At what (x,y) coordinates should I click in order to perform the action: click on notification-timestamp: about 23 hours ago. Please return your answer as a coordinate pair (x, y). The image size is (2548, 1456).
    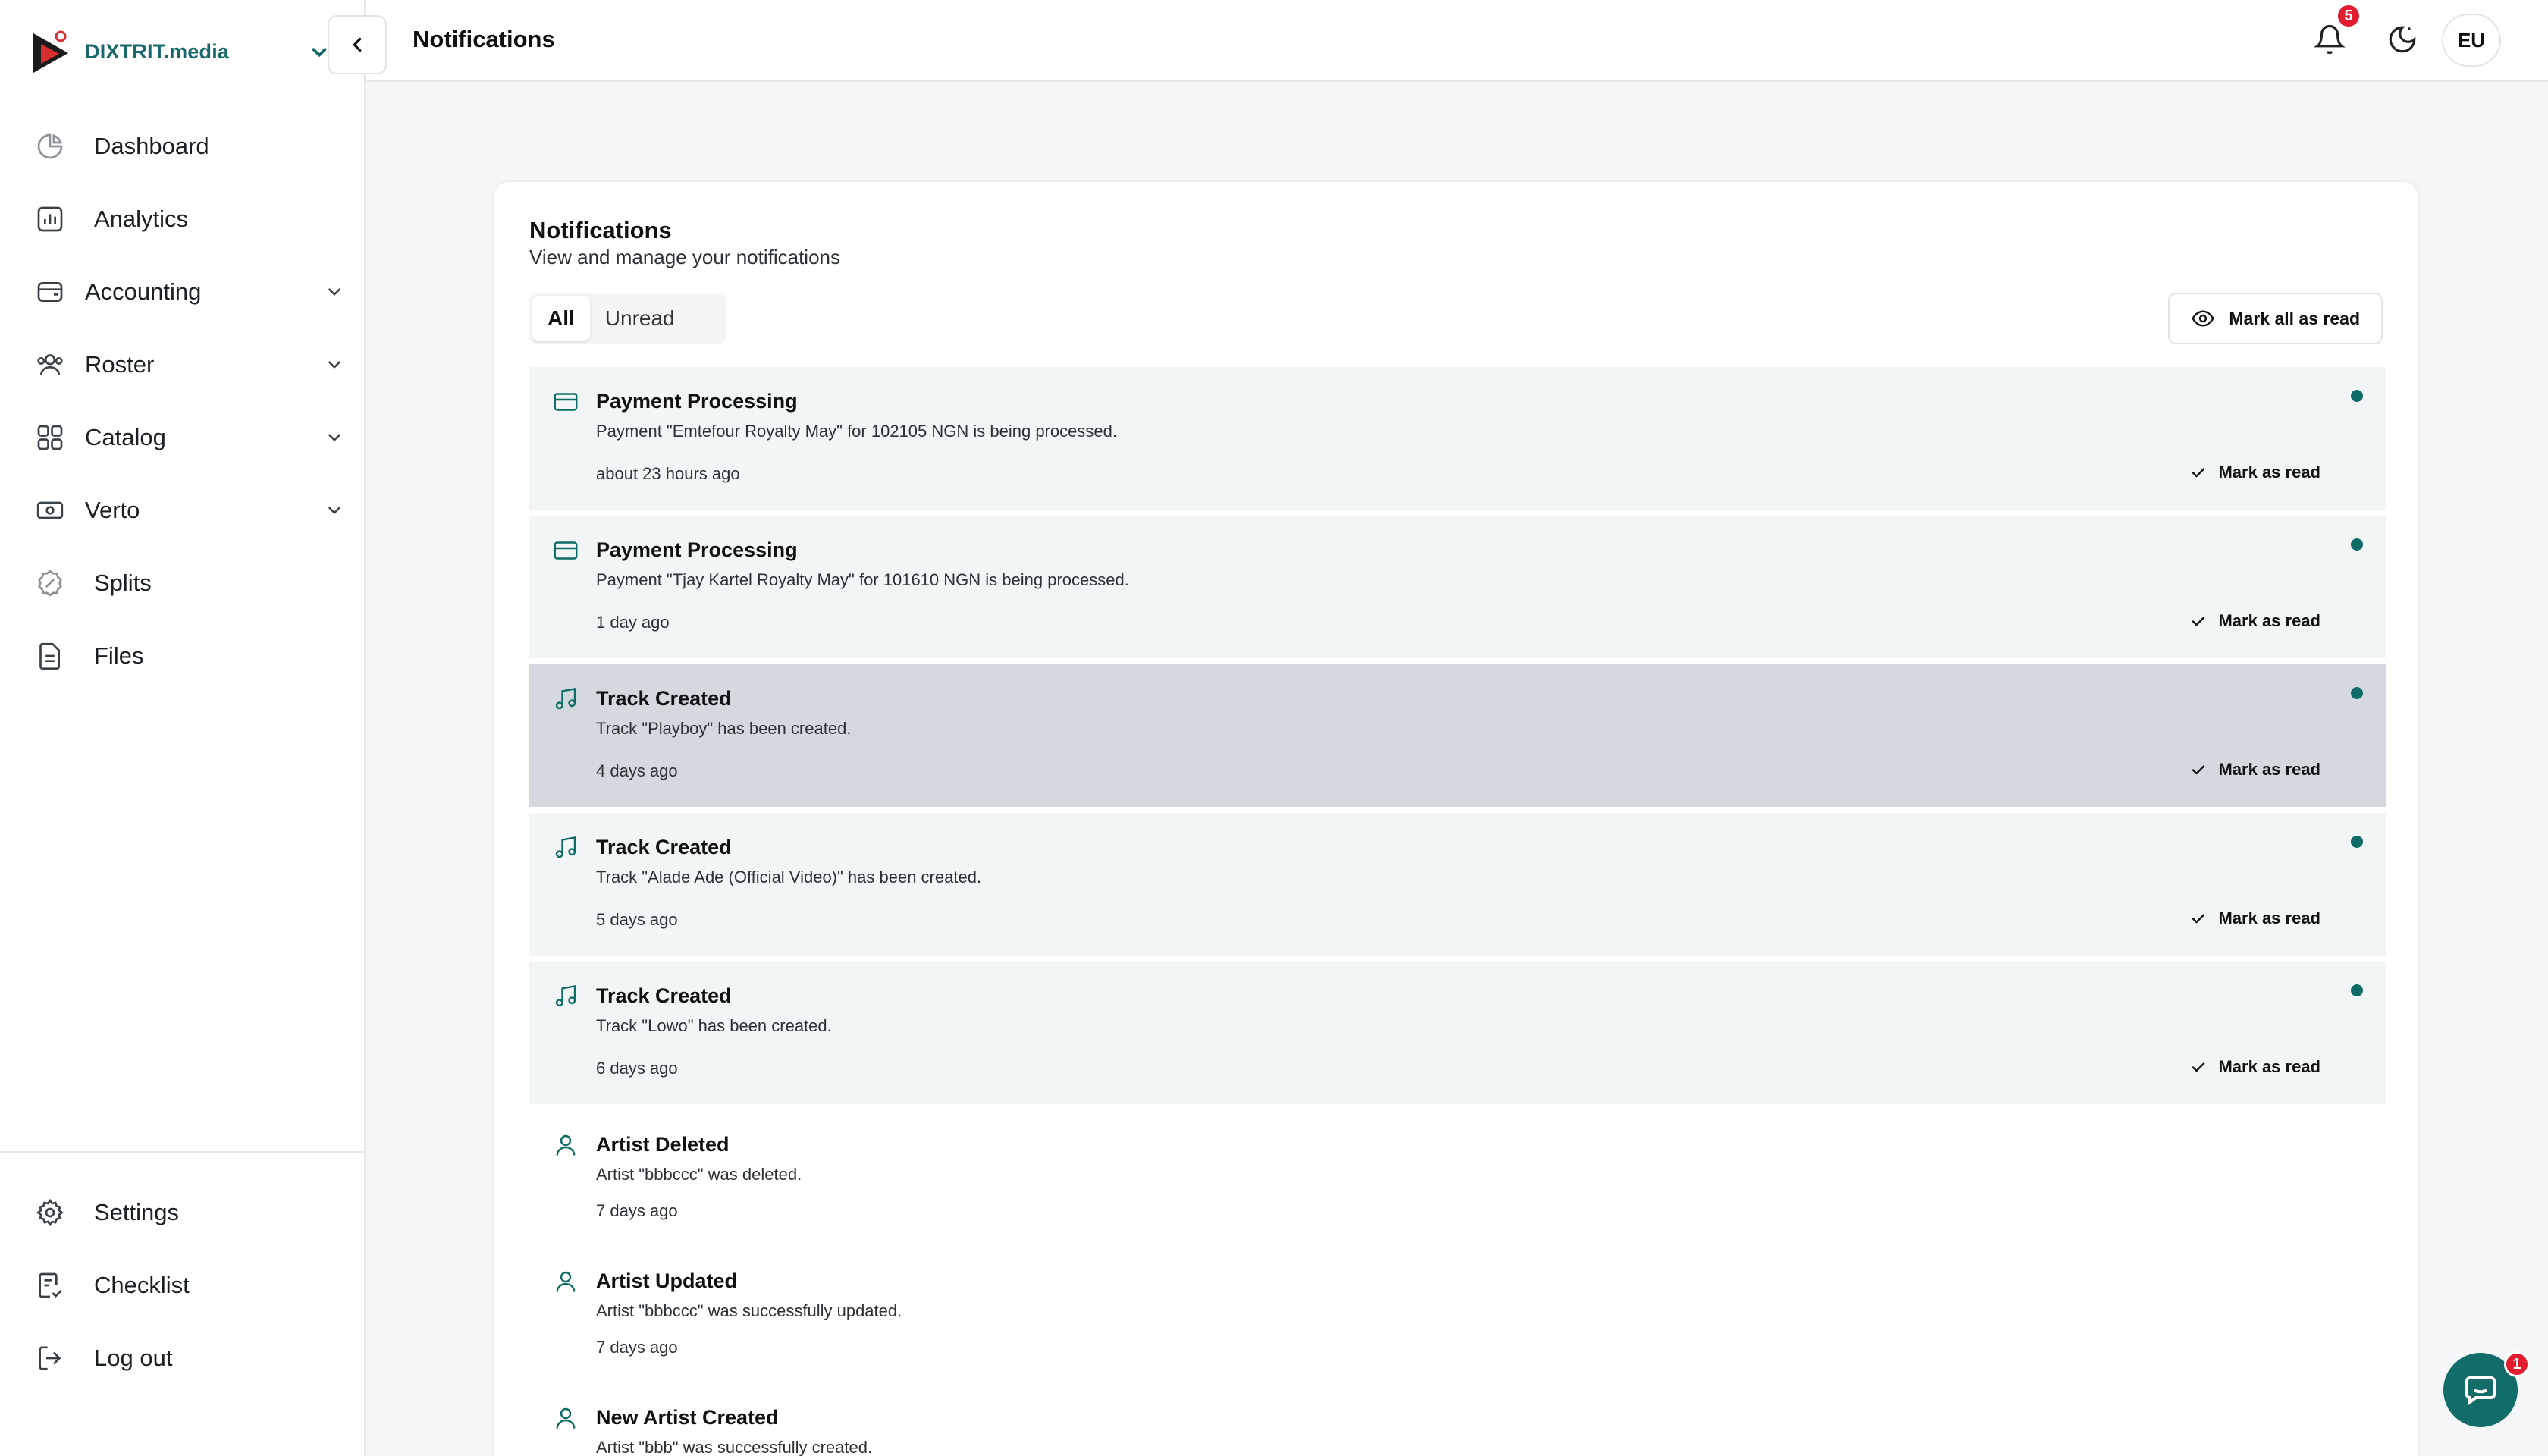
    Looking at the image, I should click on (668, 473).